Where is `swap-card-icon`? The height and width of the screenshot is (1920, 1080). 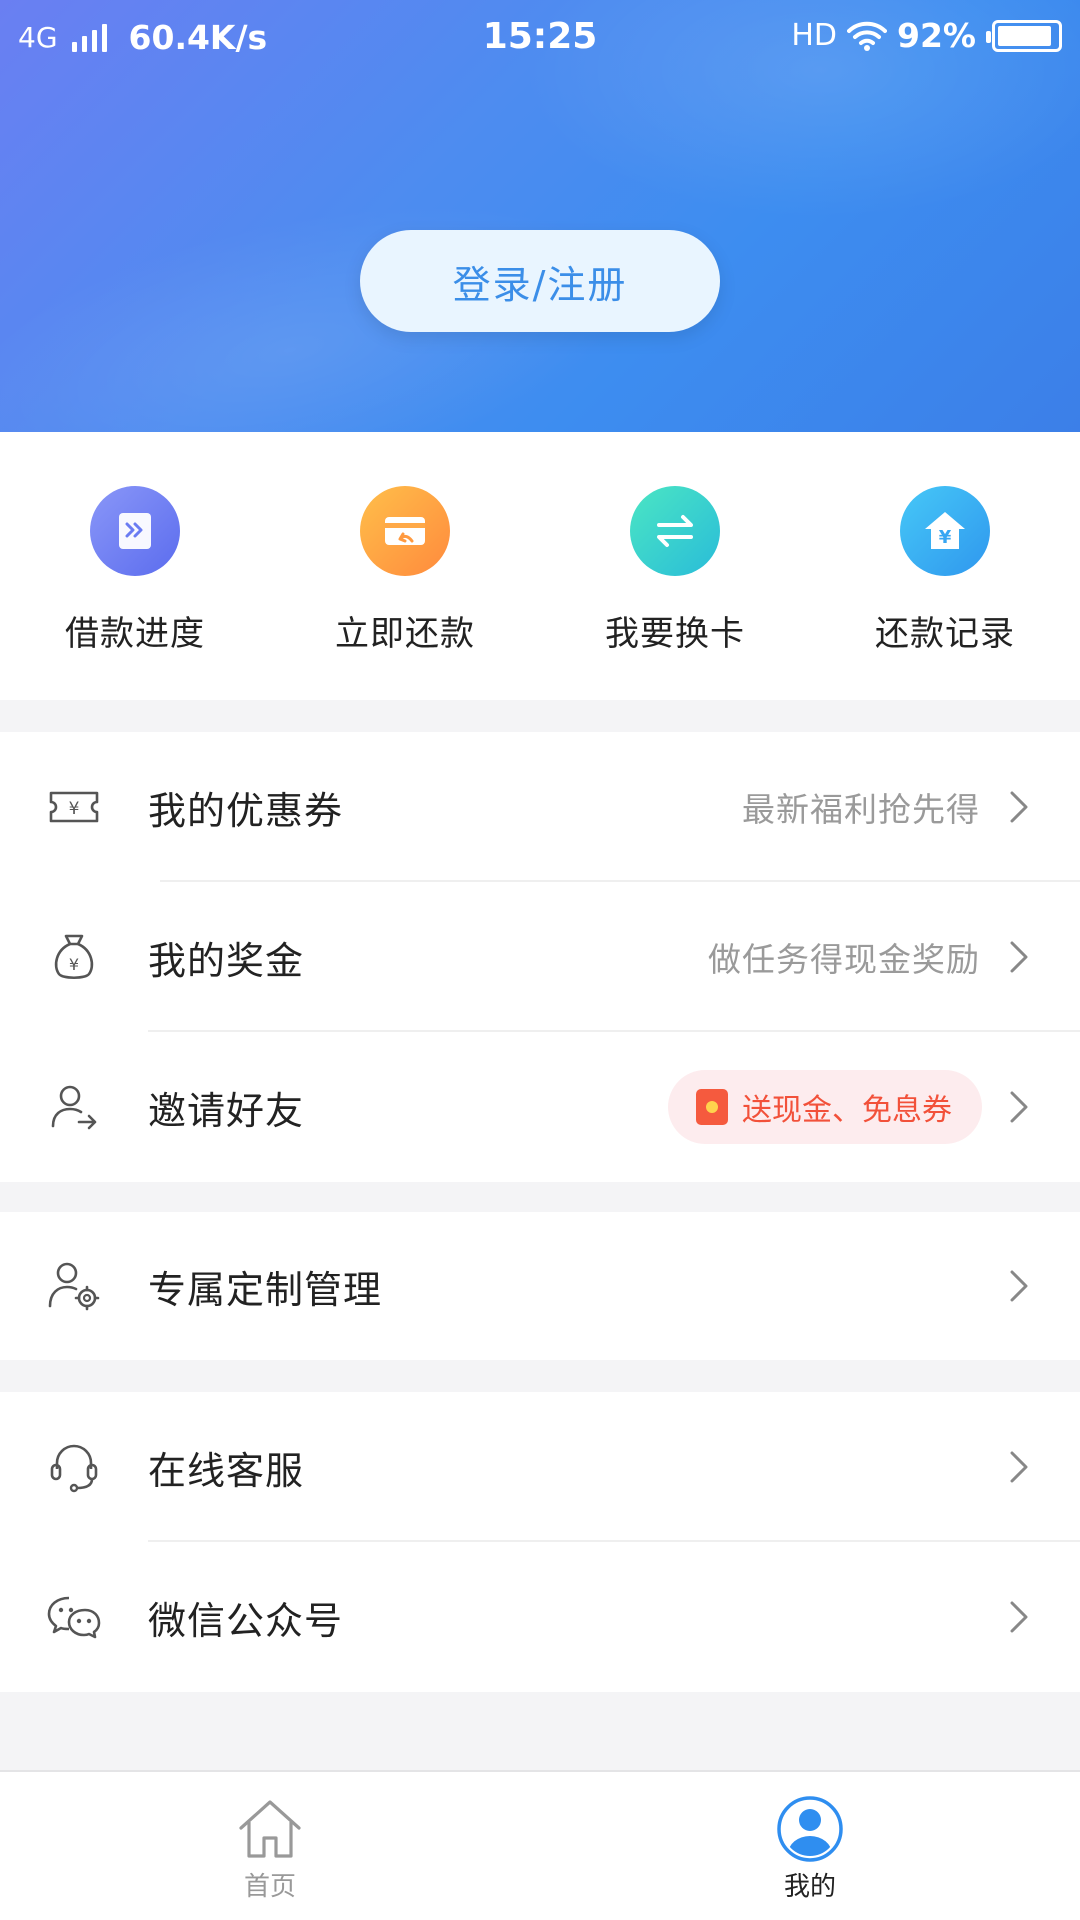
swap-card-icon is located at coordinates (675, 531).